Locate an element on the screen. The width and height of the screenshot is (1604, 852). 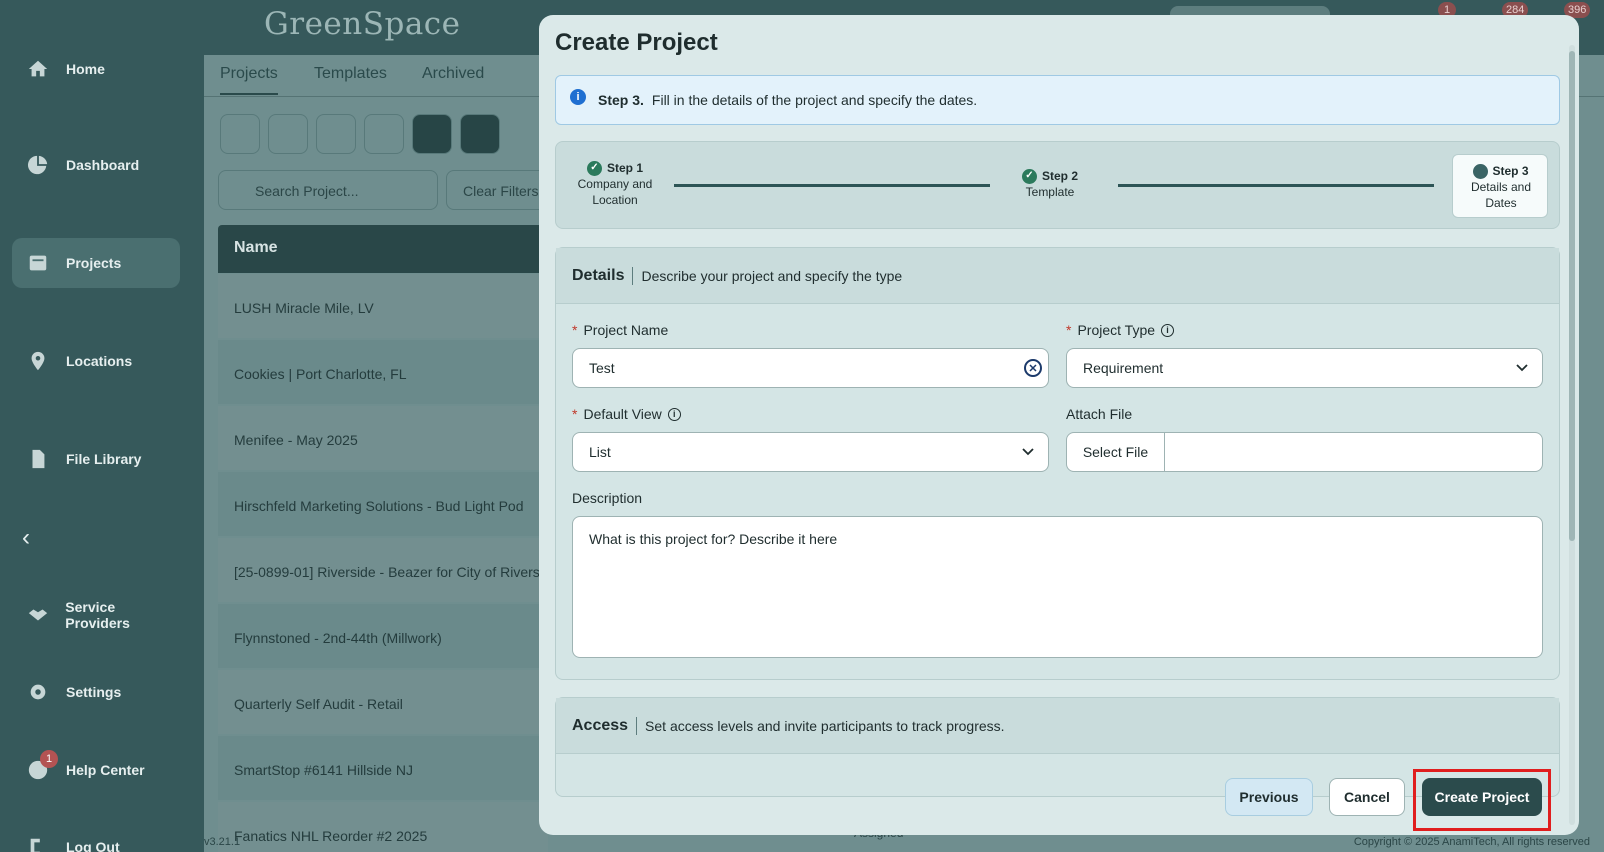
projects-icon is located at coordinates (38, 263).